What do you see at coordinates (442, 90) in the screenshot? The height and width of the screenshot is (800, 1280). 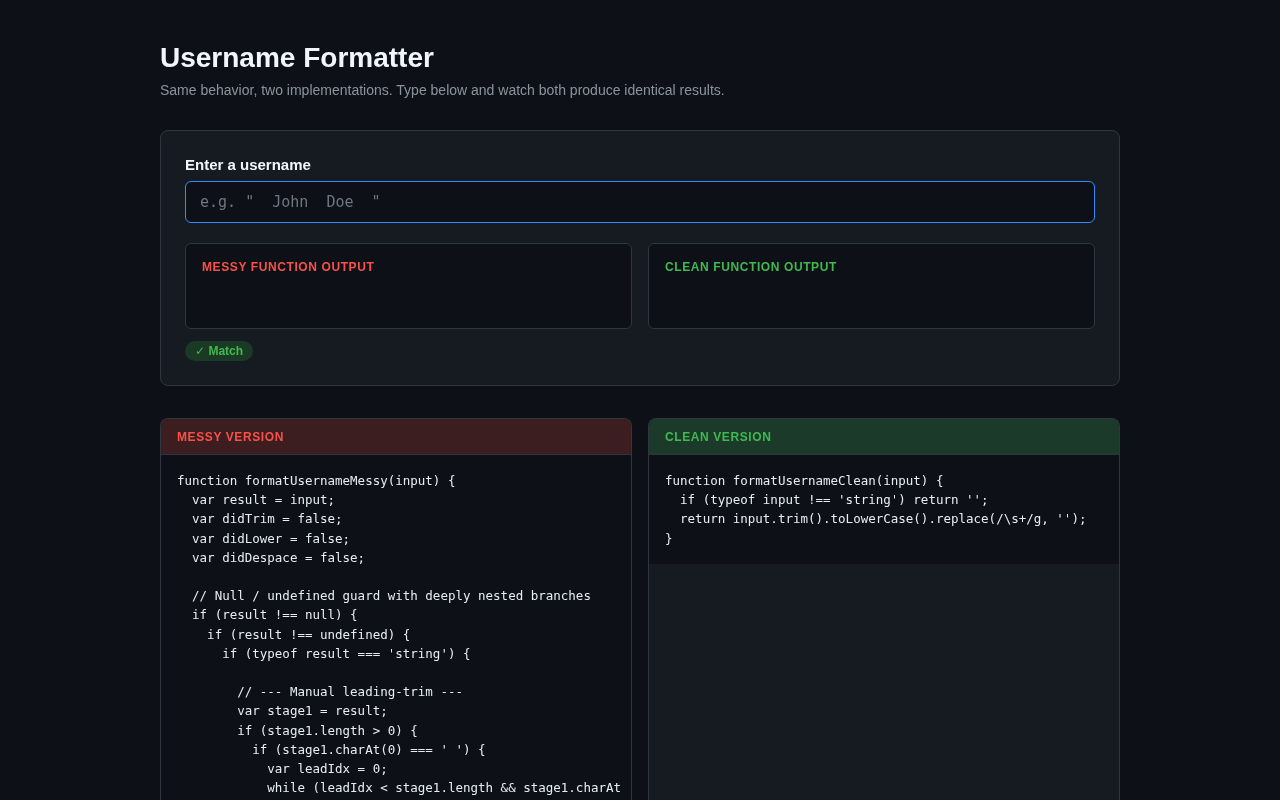 I see `page-subtitle: Same behavior, two implementations. Type below and watch both produce identical results.` at bounding box center [442, 90].